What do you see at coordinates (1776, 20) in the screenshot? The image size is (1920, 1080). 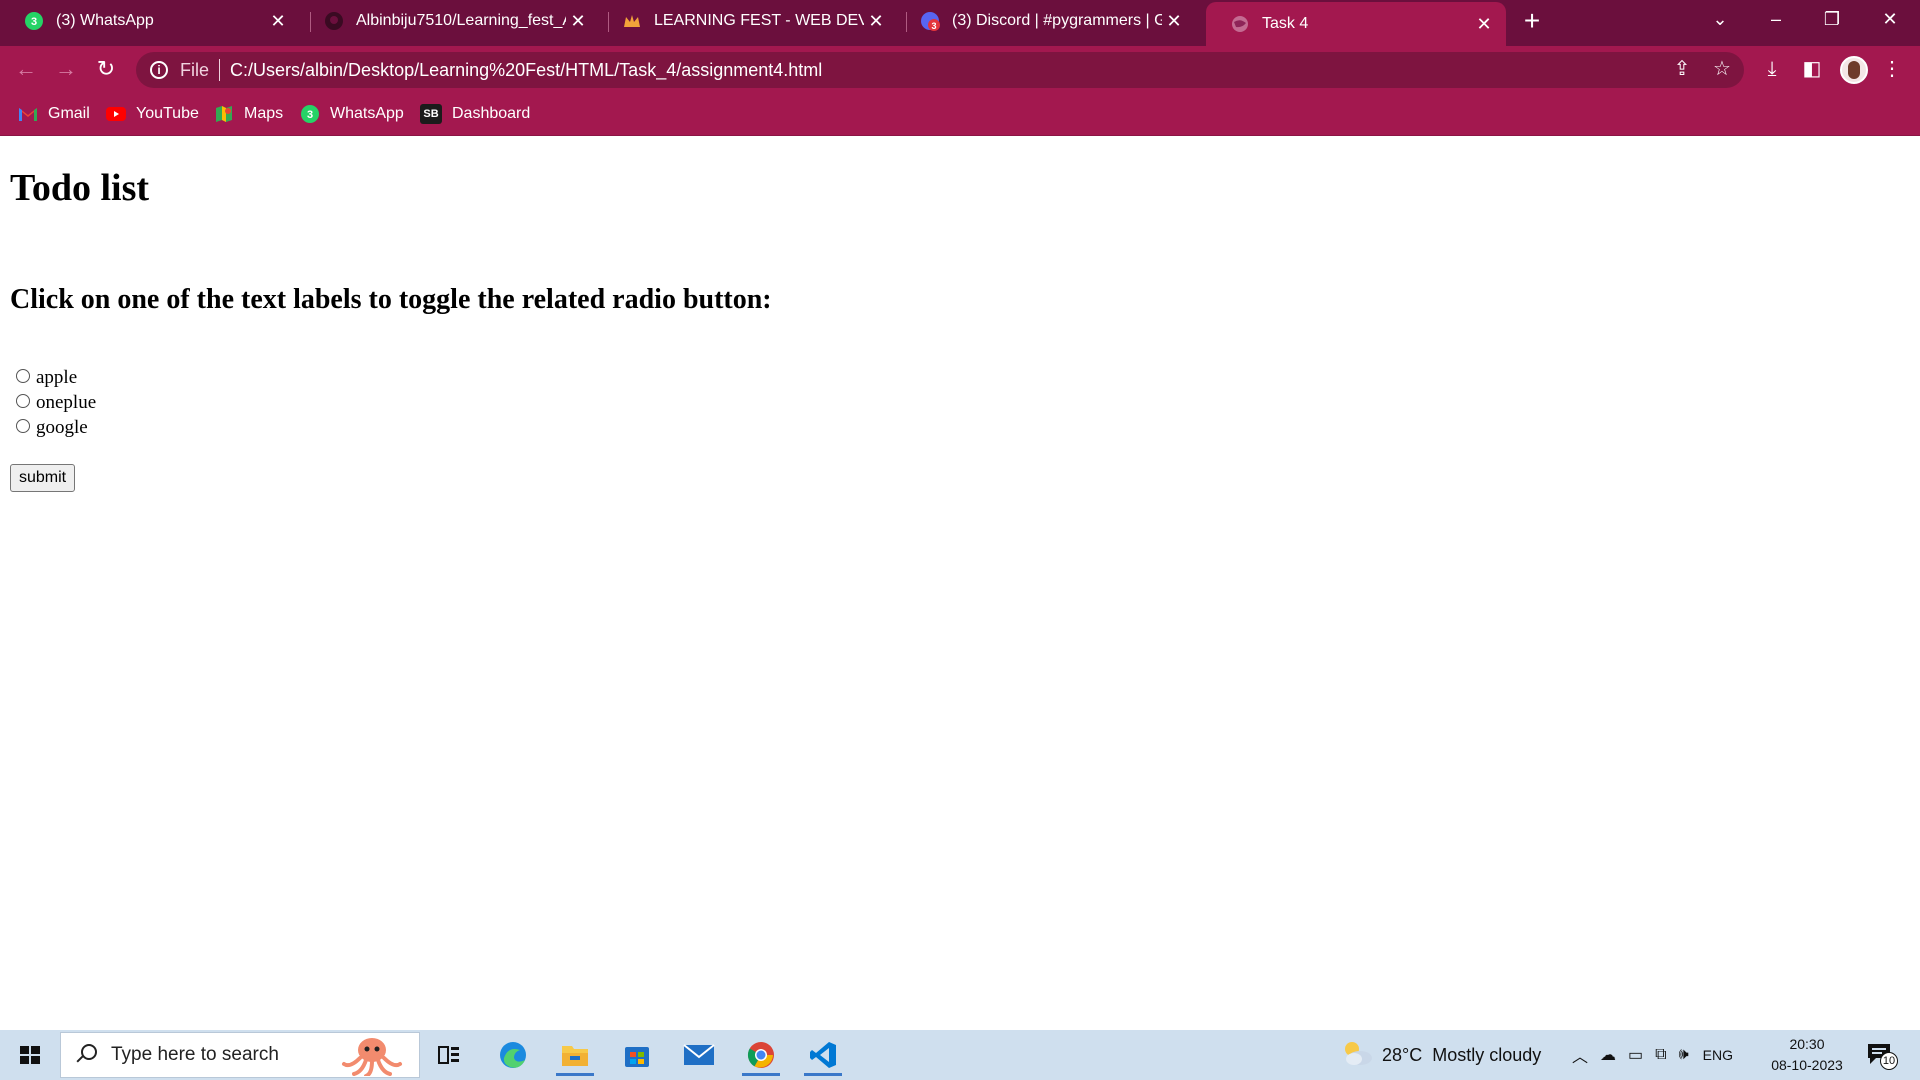 I see `minimize-button: –` at bounding box center [1776, 20].